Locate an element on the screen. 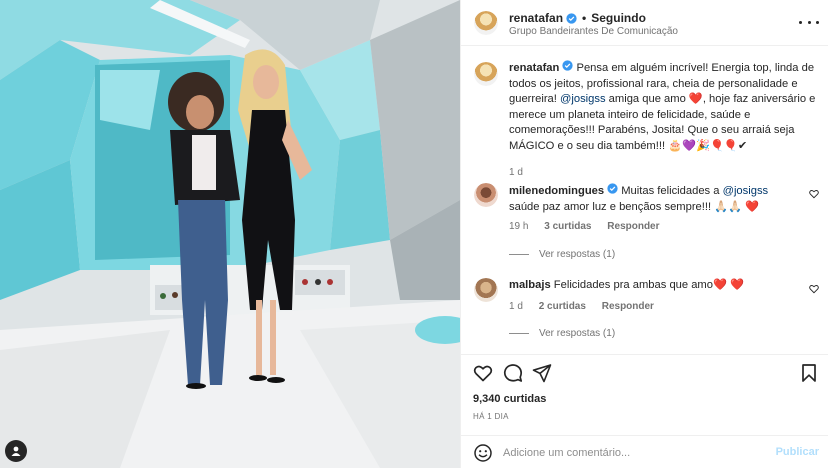 The image size is (828, 468). comment-timestamp: 1 d is located at coordinates (516, 306).